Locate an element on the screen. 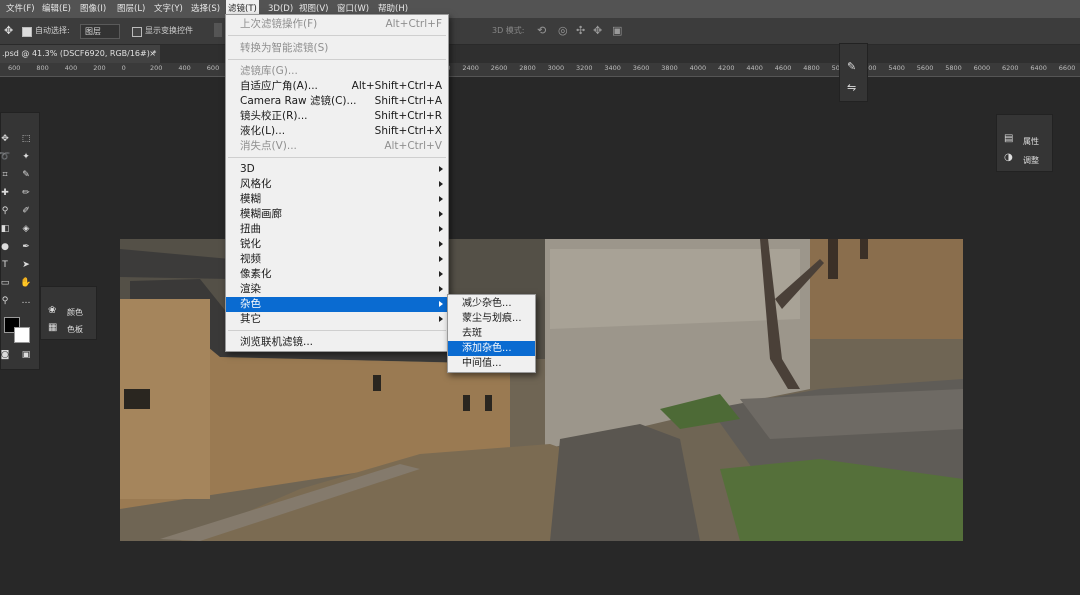 The image size is (1080, 595). menu-item-liquify: 液化(L)... Shift+Ctrl+X is located at coordinates (337, 131).